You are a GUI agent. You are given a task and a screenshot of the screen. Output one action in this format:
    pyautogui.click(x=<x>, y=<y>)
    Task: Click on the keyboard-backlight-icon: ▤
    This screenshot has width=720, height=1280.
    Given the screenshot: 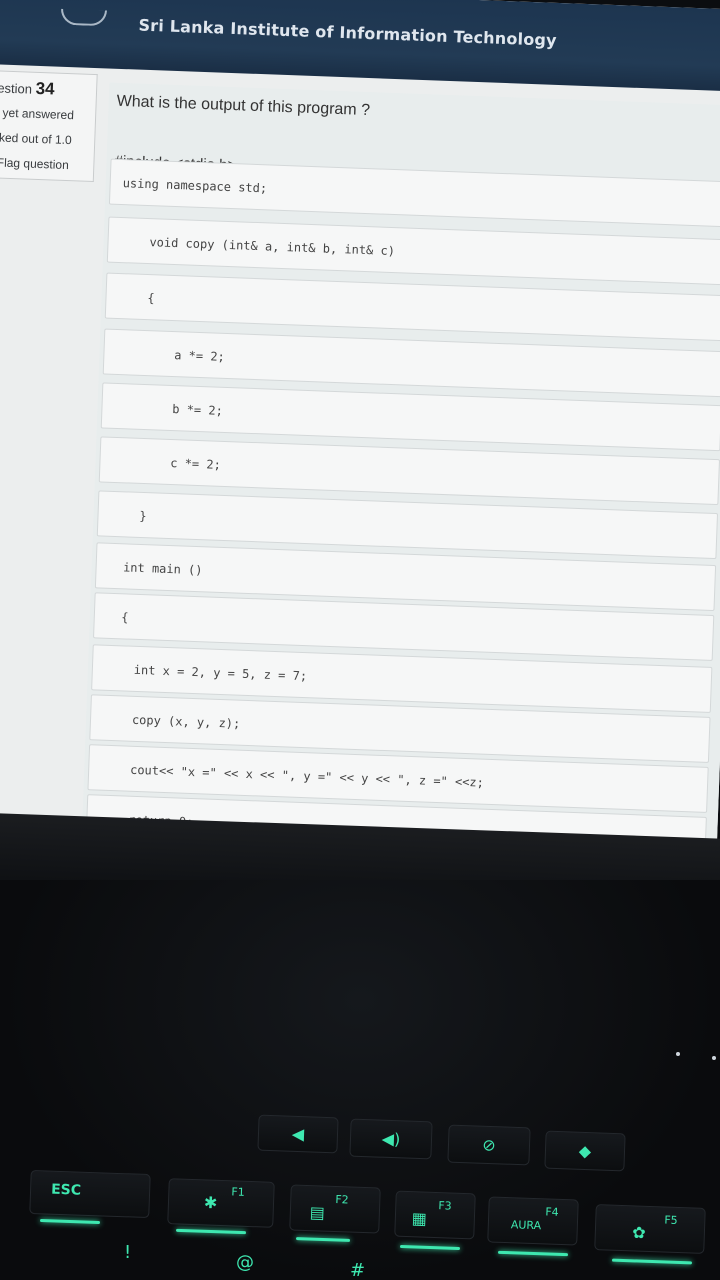 What is the action you would take?
    pyautogui.click(x=317, y=1213)
    